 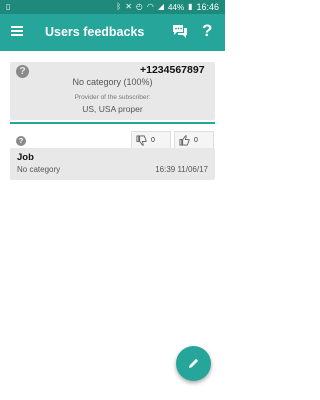 I want to click on feedback-title: Job, so click(x=25, y=157).